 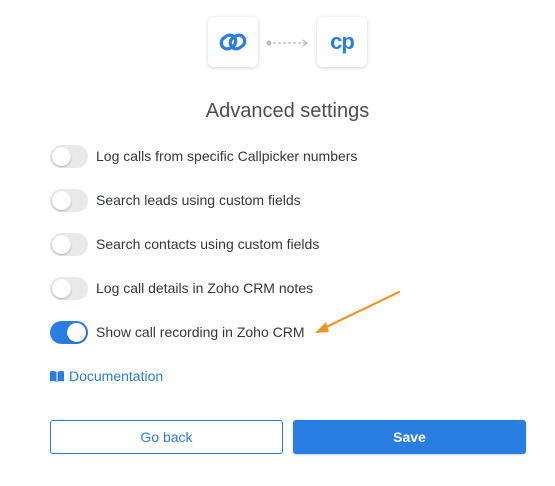 I want to click on toggle-log-calls, so click(x=69, y=156).